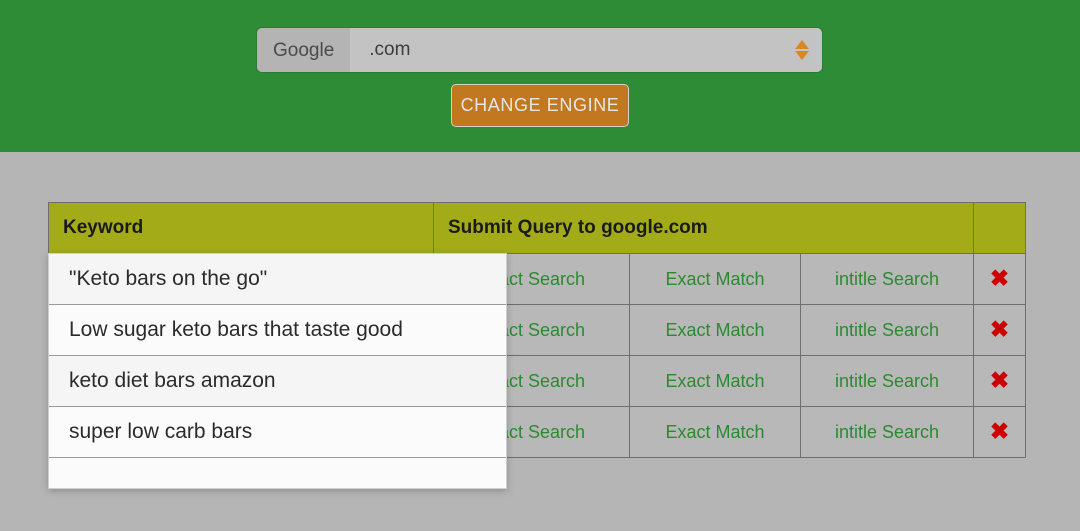 The width and height of the screenshot is (1080, 531). What do you see at coordinates (802, 44) in the screenshot?
I see `spinner-up-arrow-icon` at bounding box center [802, 44].